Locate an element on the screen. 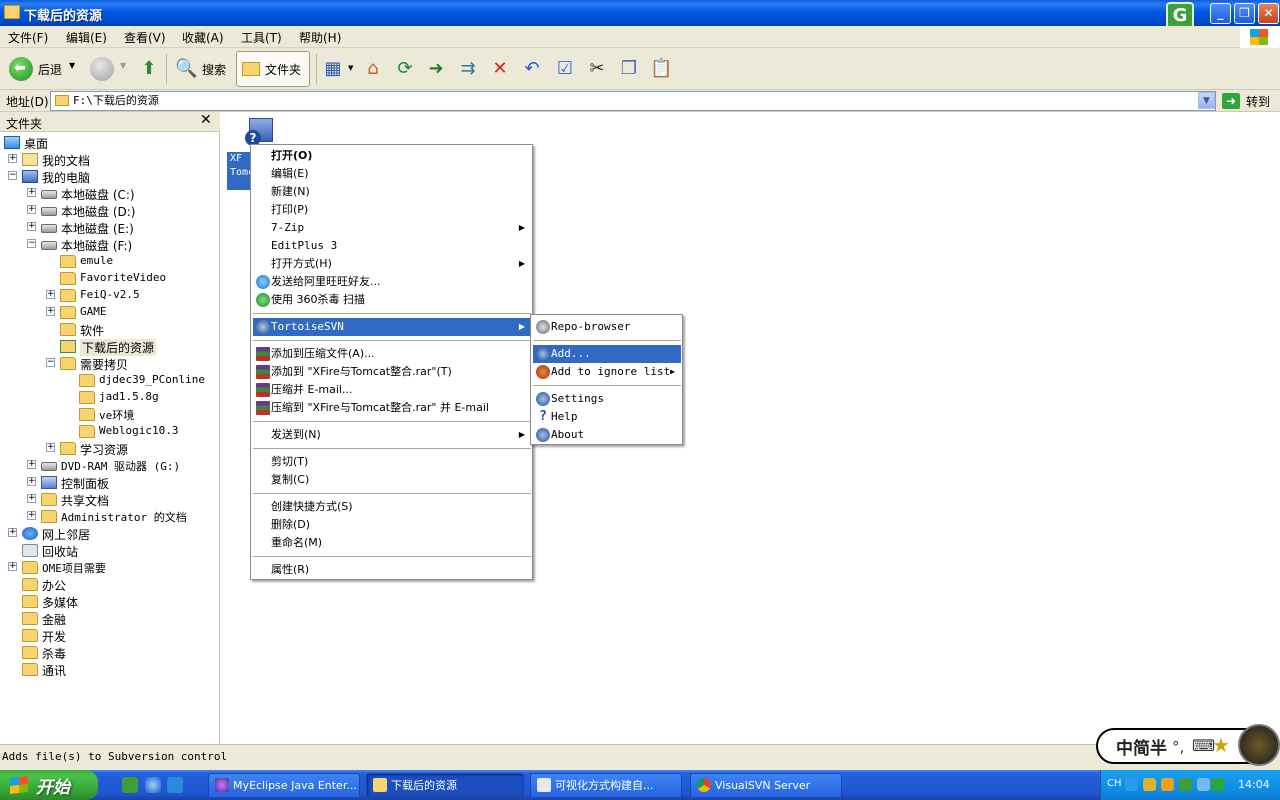 The image size is (1280, 800). tree-item: FavoriteVideo is located at coordinates (109, 278).